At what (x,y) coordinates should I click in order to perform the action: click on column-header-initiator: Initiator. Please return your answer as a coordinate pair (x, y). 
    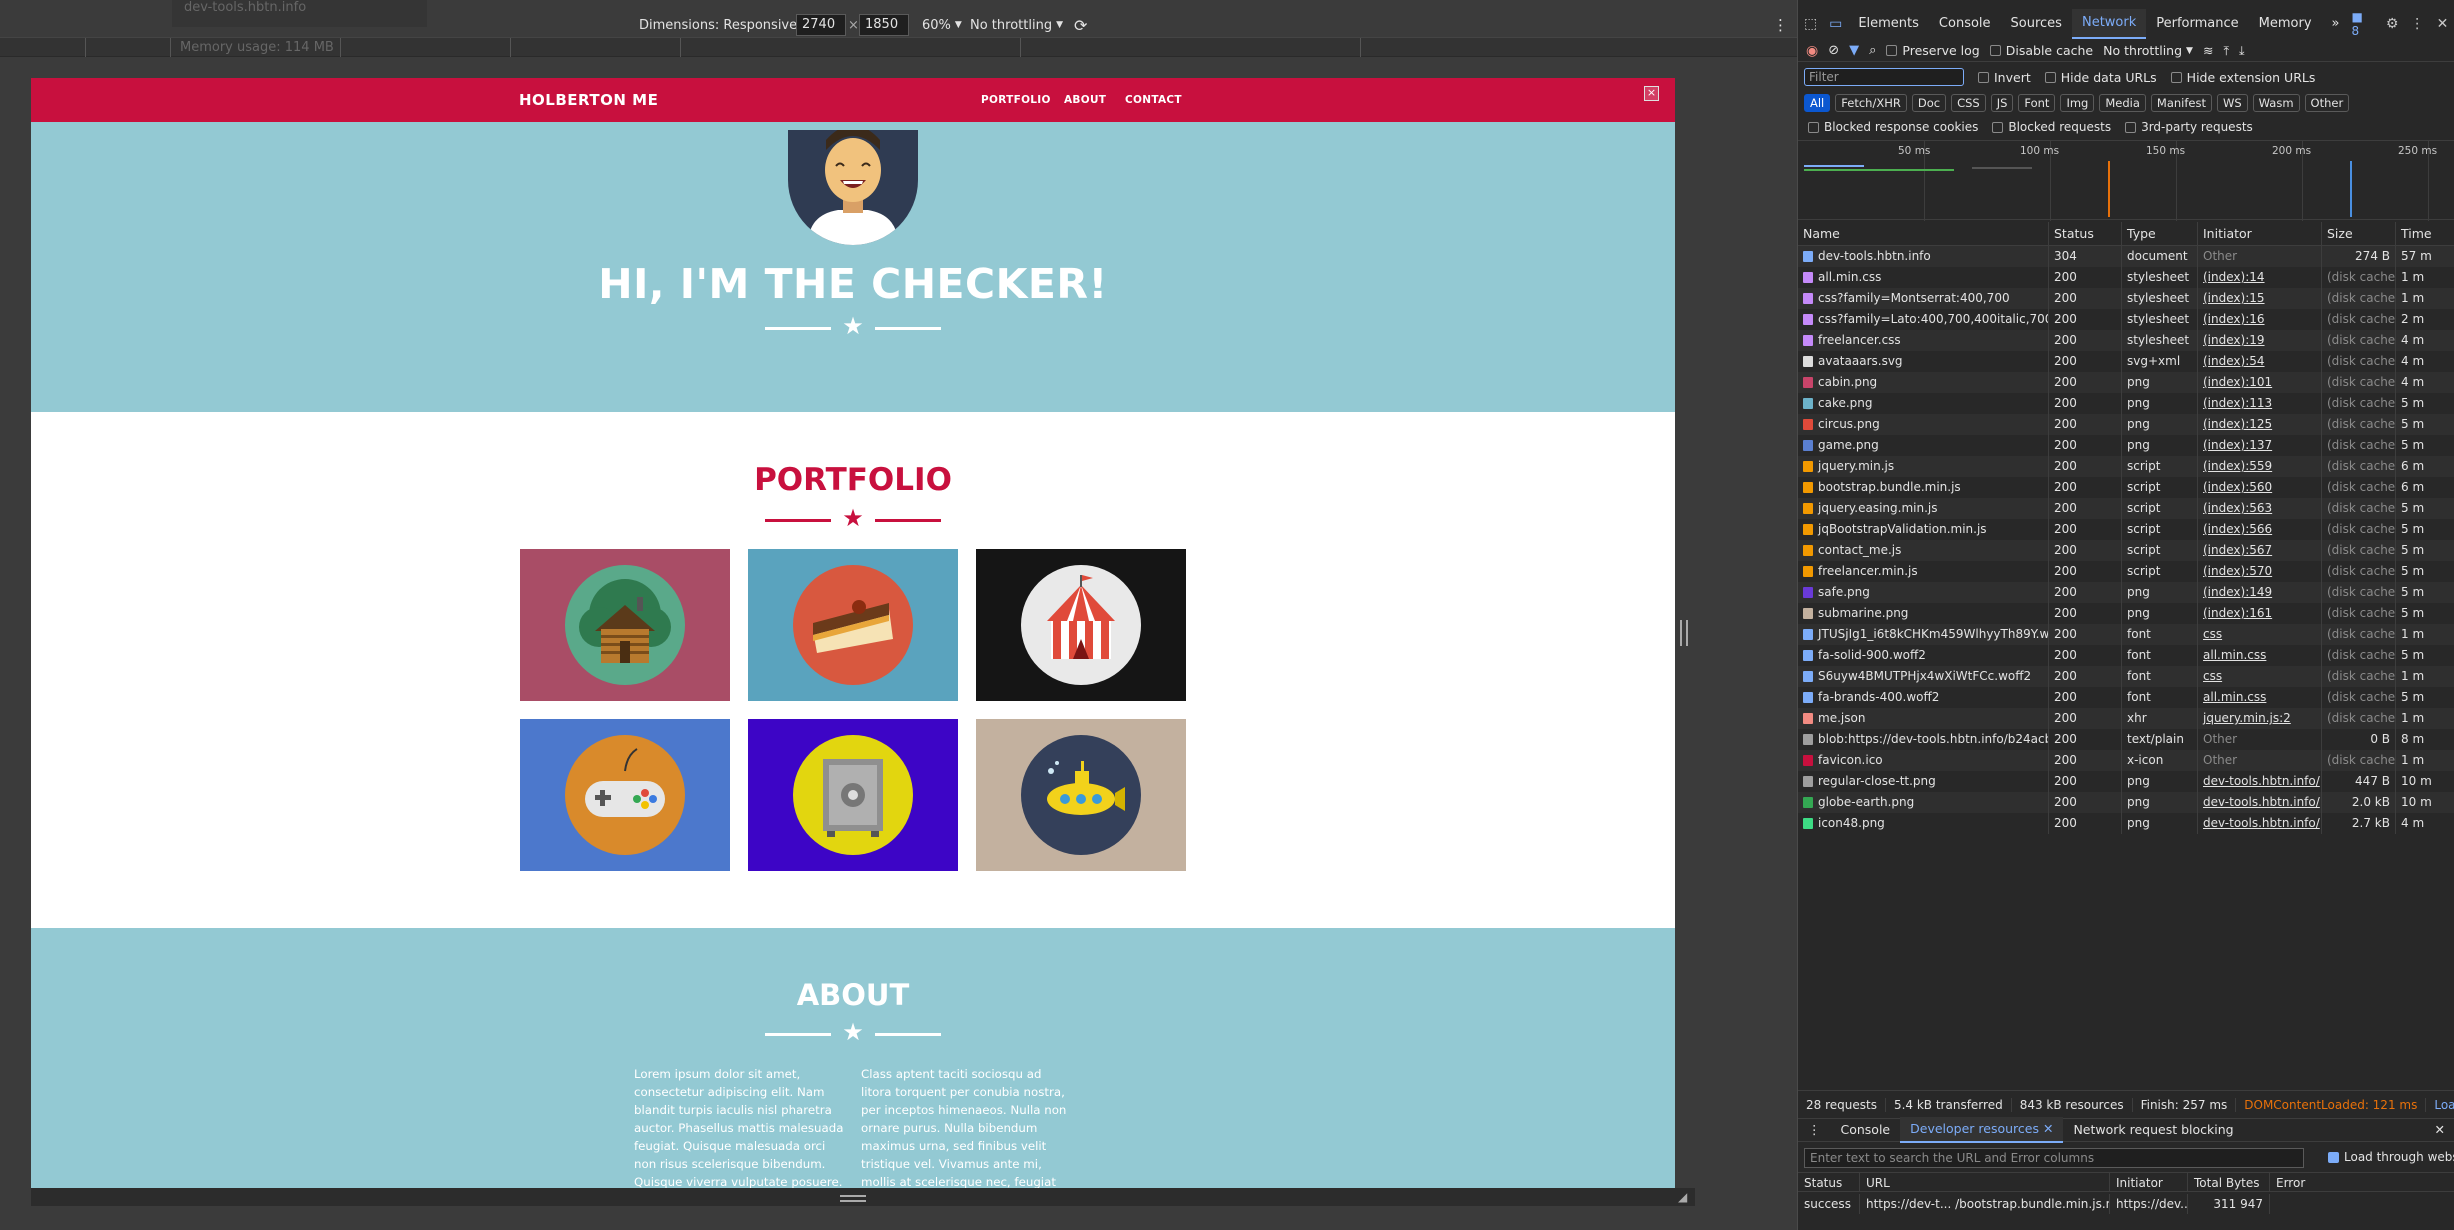
    Looking at the image, I should click on (2149, 1182).